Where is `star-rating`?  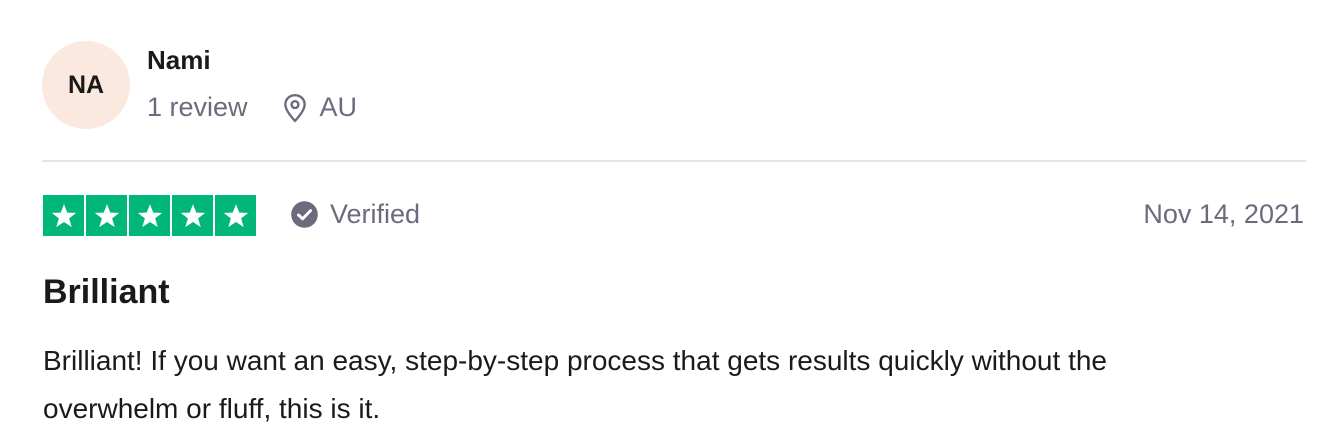 star-rating is located at coordinates (149, 215).